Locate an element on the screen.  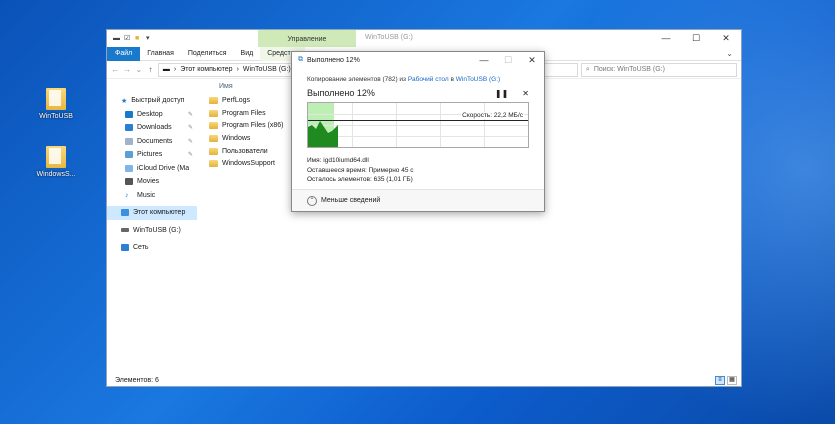
status-bar: Элементов: 6 ≡ ▦ is located at coordinates (424, 380).